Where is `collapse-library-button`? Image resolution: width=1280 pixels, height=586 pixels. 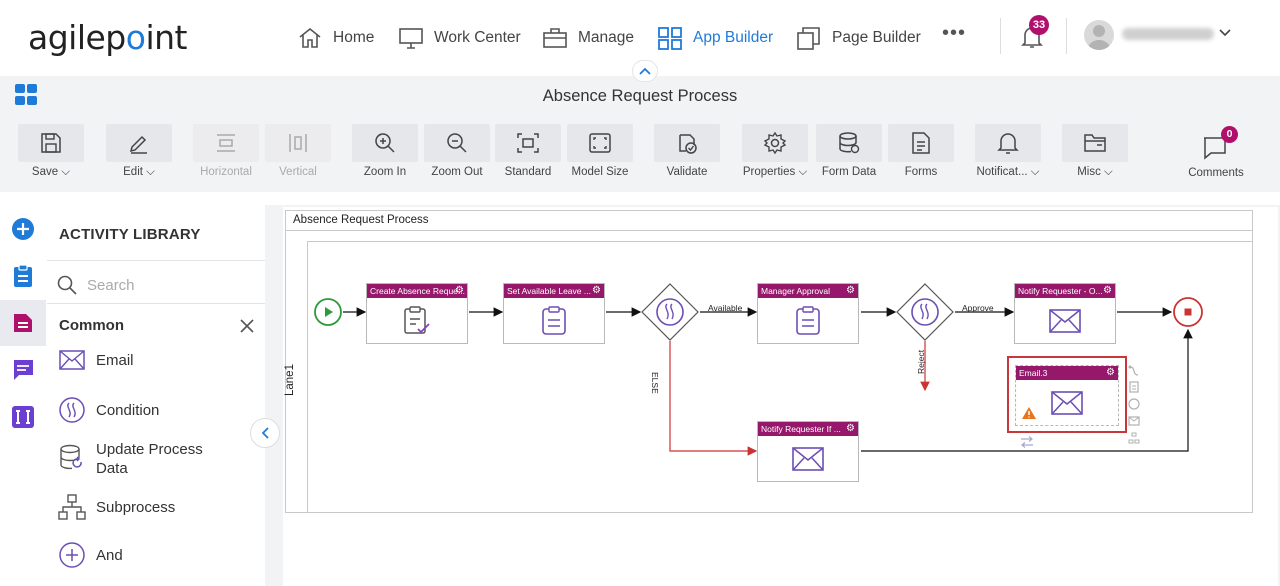
collapse-library-button is located at coordinates (265, 433).